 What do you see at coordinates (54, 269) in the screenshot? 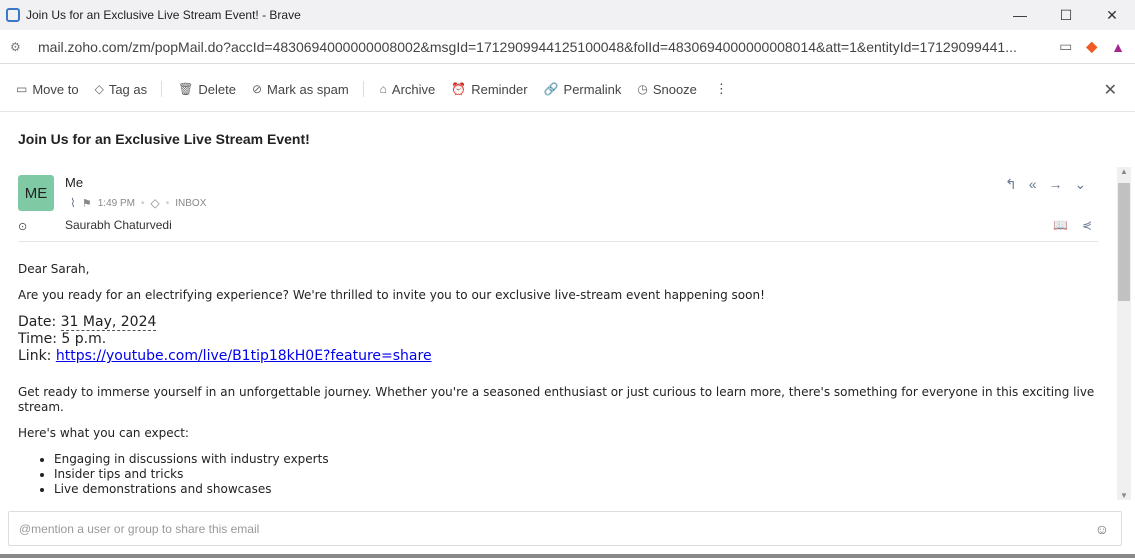
I see `greeting: Dear Sarah,` at bounding box center [54, 269].